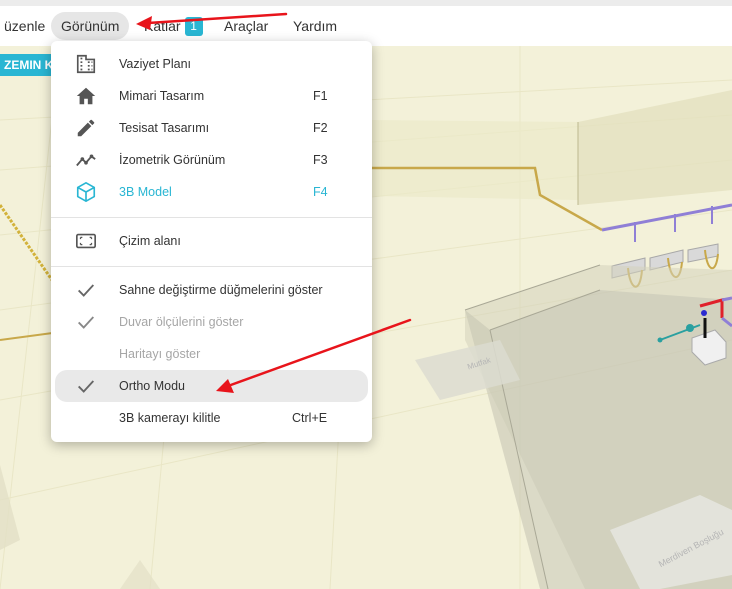  I want to click on menu-yardim: Yardım, so click(315, 26).